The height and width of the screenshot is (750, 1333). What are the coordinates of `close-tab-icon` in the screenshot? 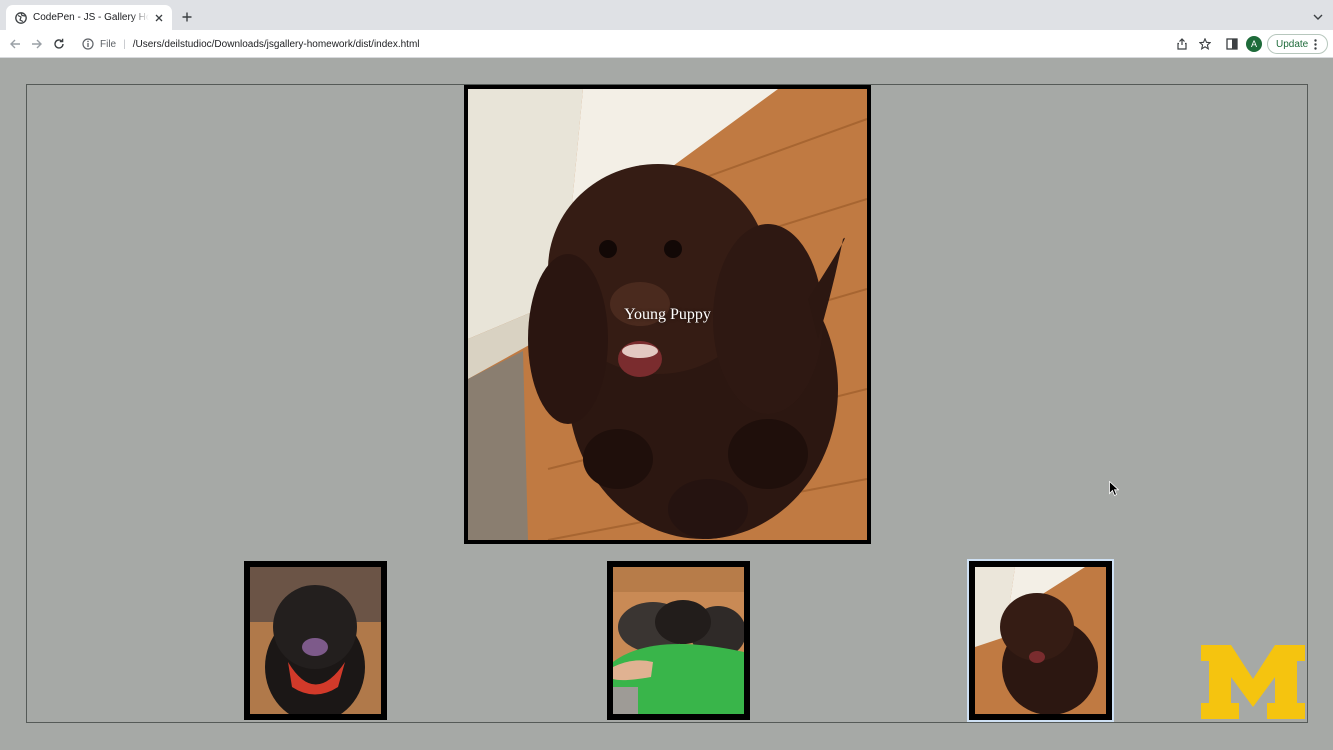 It's located at (159, 18).